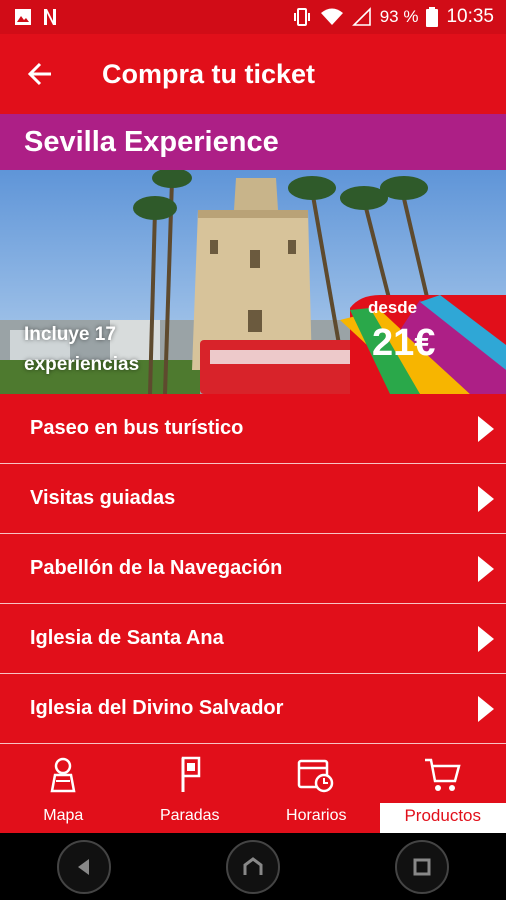 The width and height of the screenshot is (506, 900). I want to click on nav-home-button, so click(252, 866).